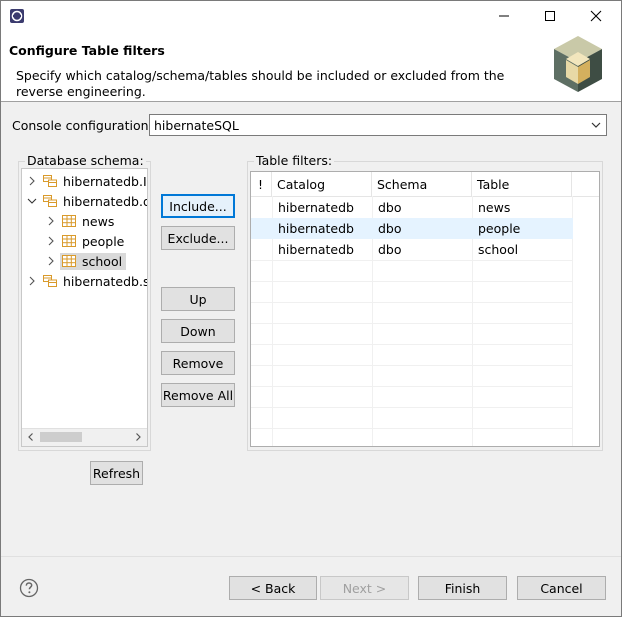 The image size is (622, 617). What do you see at coordinates (412, 207) in the screenshot?
I see `table-row: hibernatedb dbo news` at bounding box center [412, 207].